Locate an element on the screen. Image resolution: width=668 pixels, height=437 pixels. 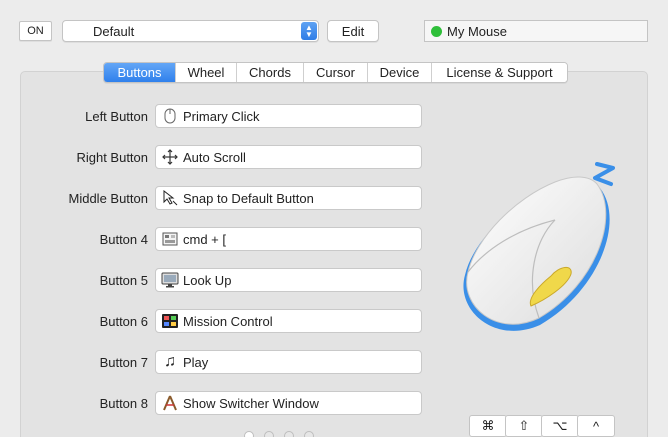
tab-cursor: Cursor is located at coordinates (336, 72).